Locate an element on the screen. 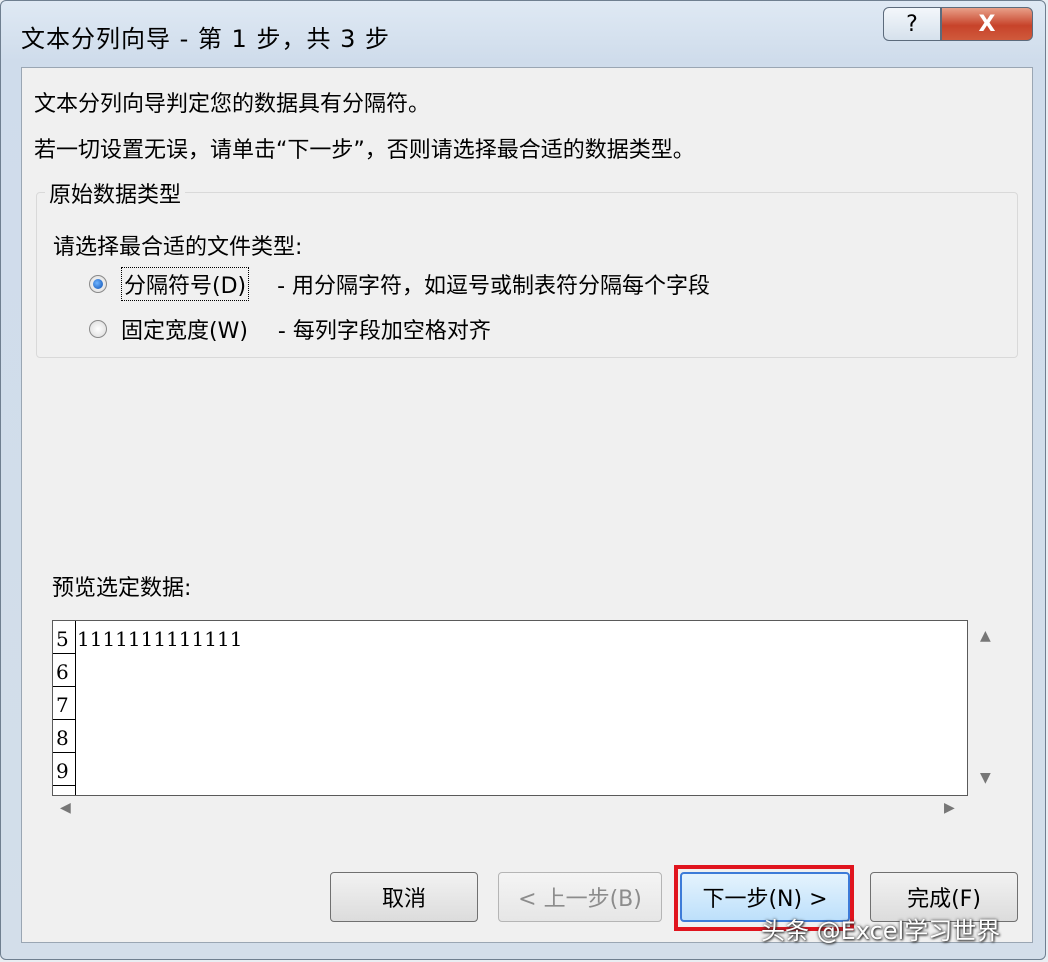 The height and width of the screenshot is (962, 1048). help-button: ? is located at coordinates (912, 24).